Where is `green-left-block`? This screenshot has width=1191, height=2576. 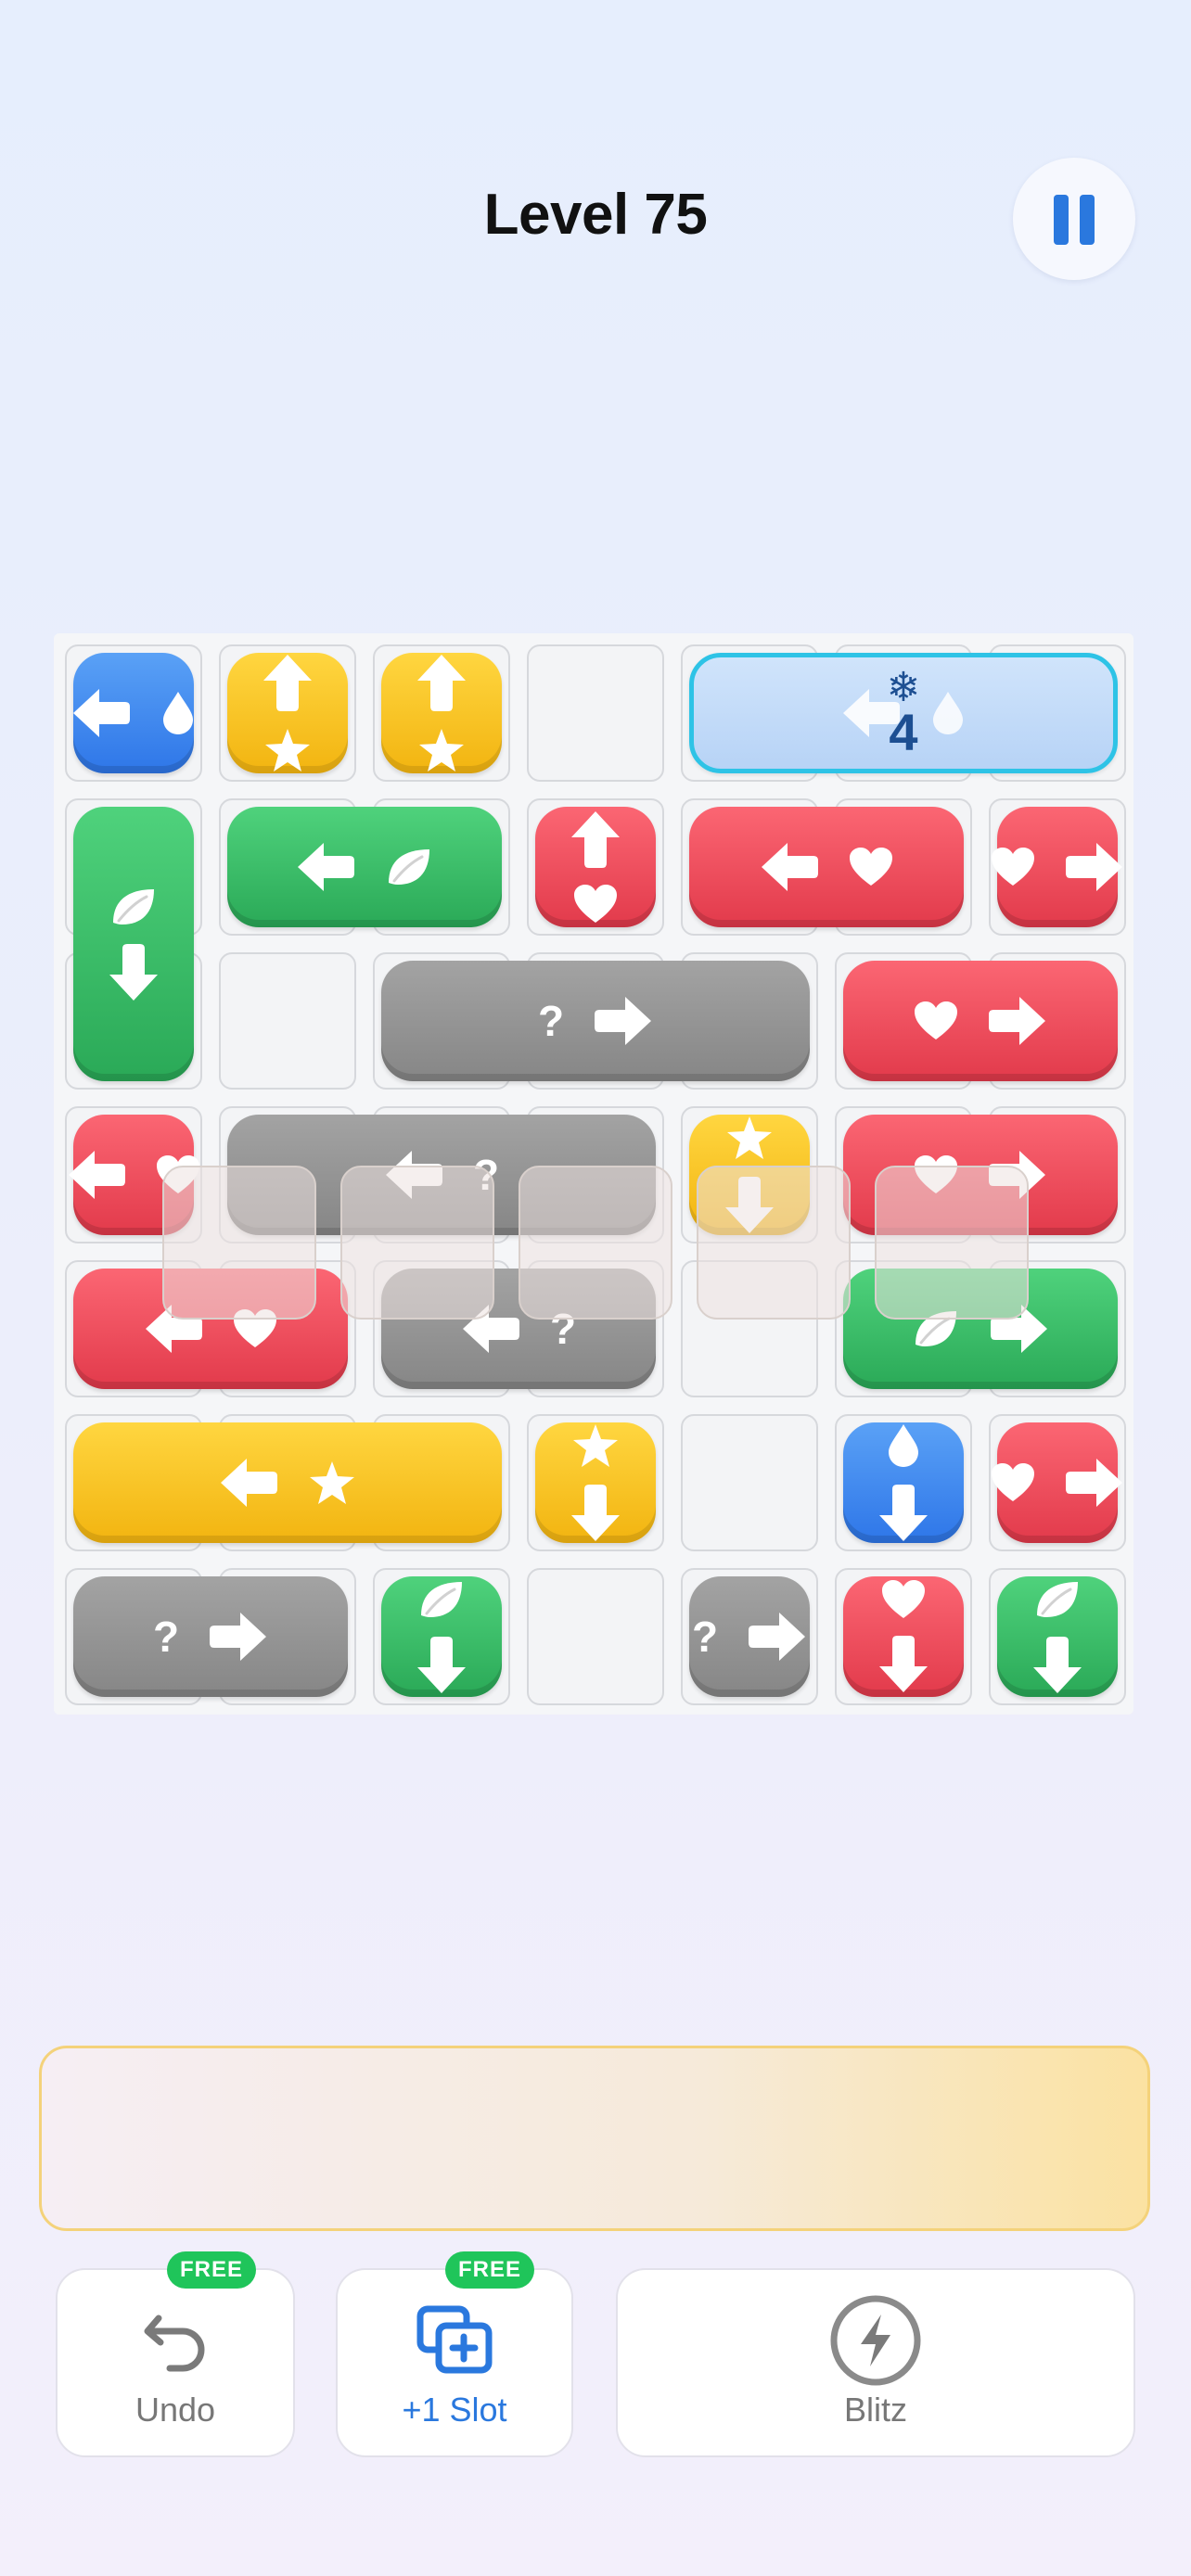 green-left-block is located at coordinates (364, 867).